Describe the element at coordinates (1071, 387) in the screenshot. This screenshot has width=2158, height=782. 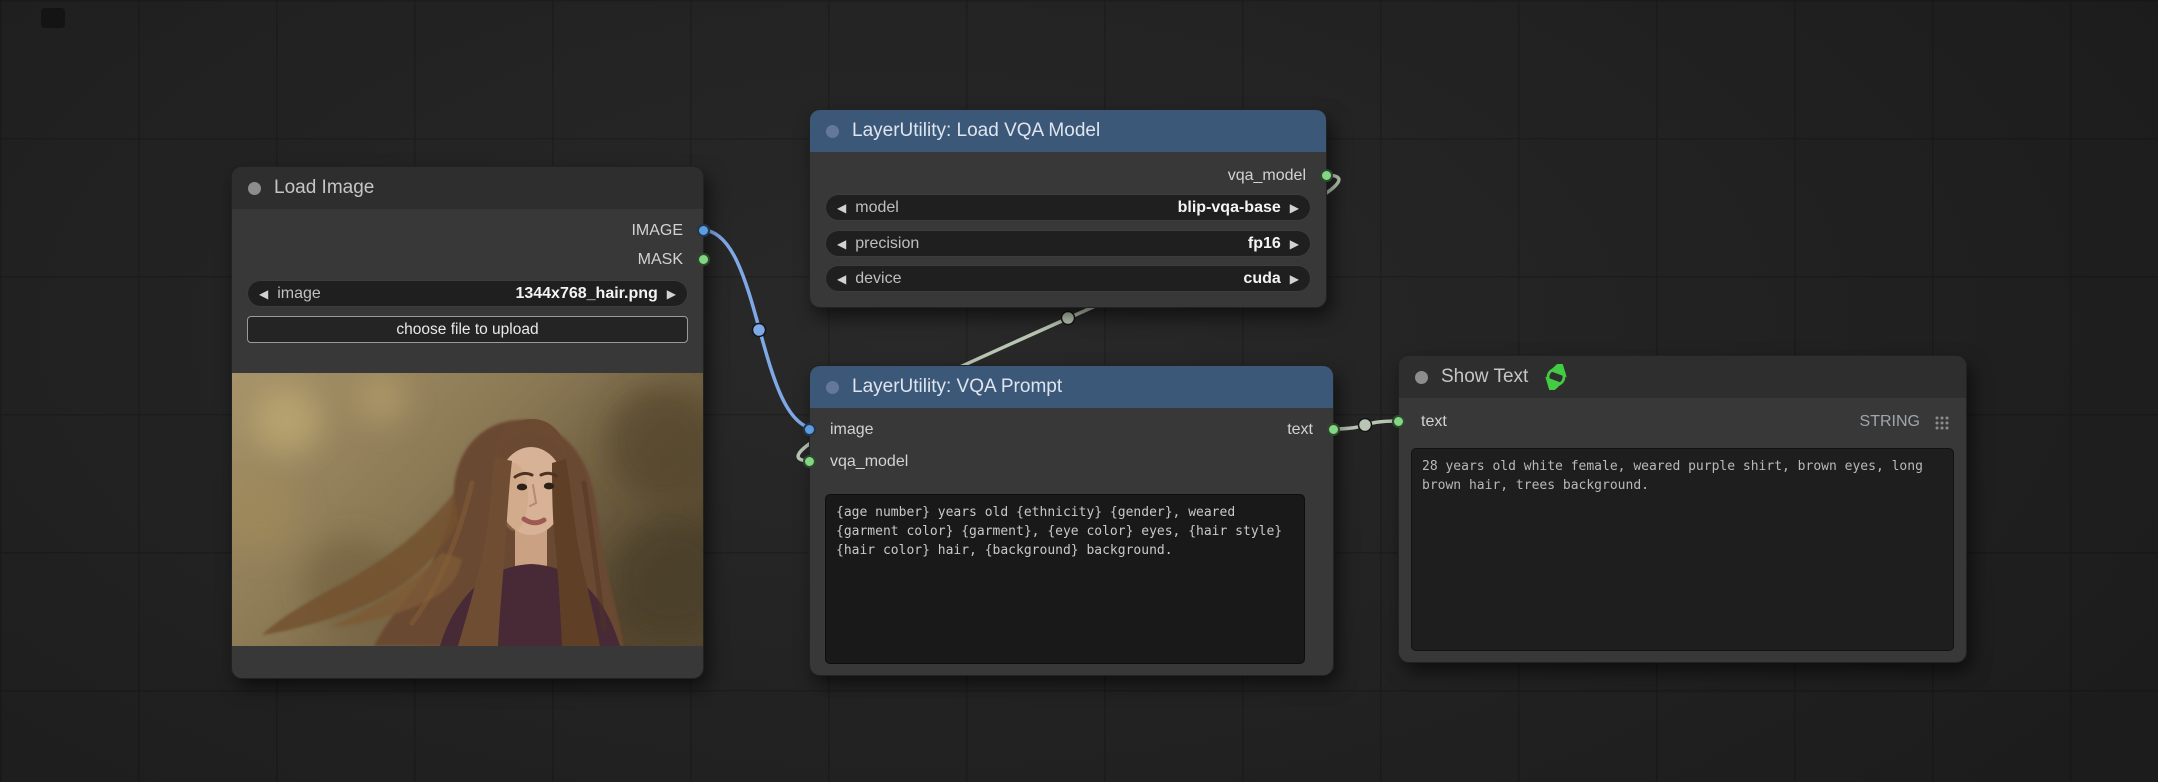
I see `node-header: LayerUtility: VQA Prompt` at that location.